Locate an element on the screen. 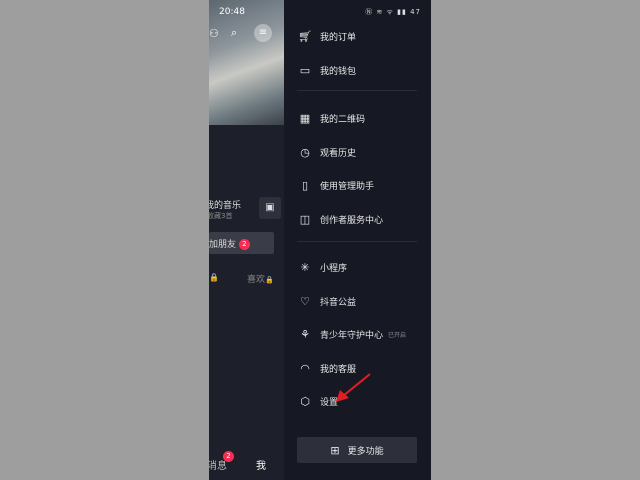 The image size is (640, 480). tv-icon: ▣ is located at coordinates (270, 208).